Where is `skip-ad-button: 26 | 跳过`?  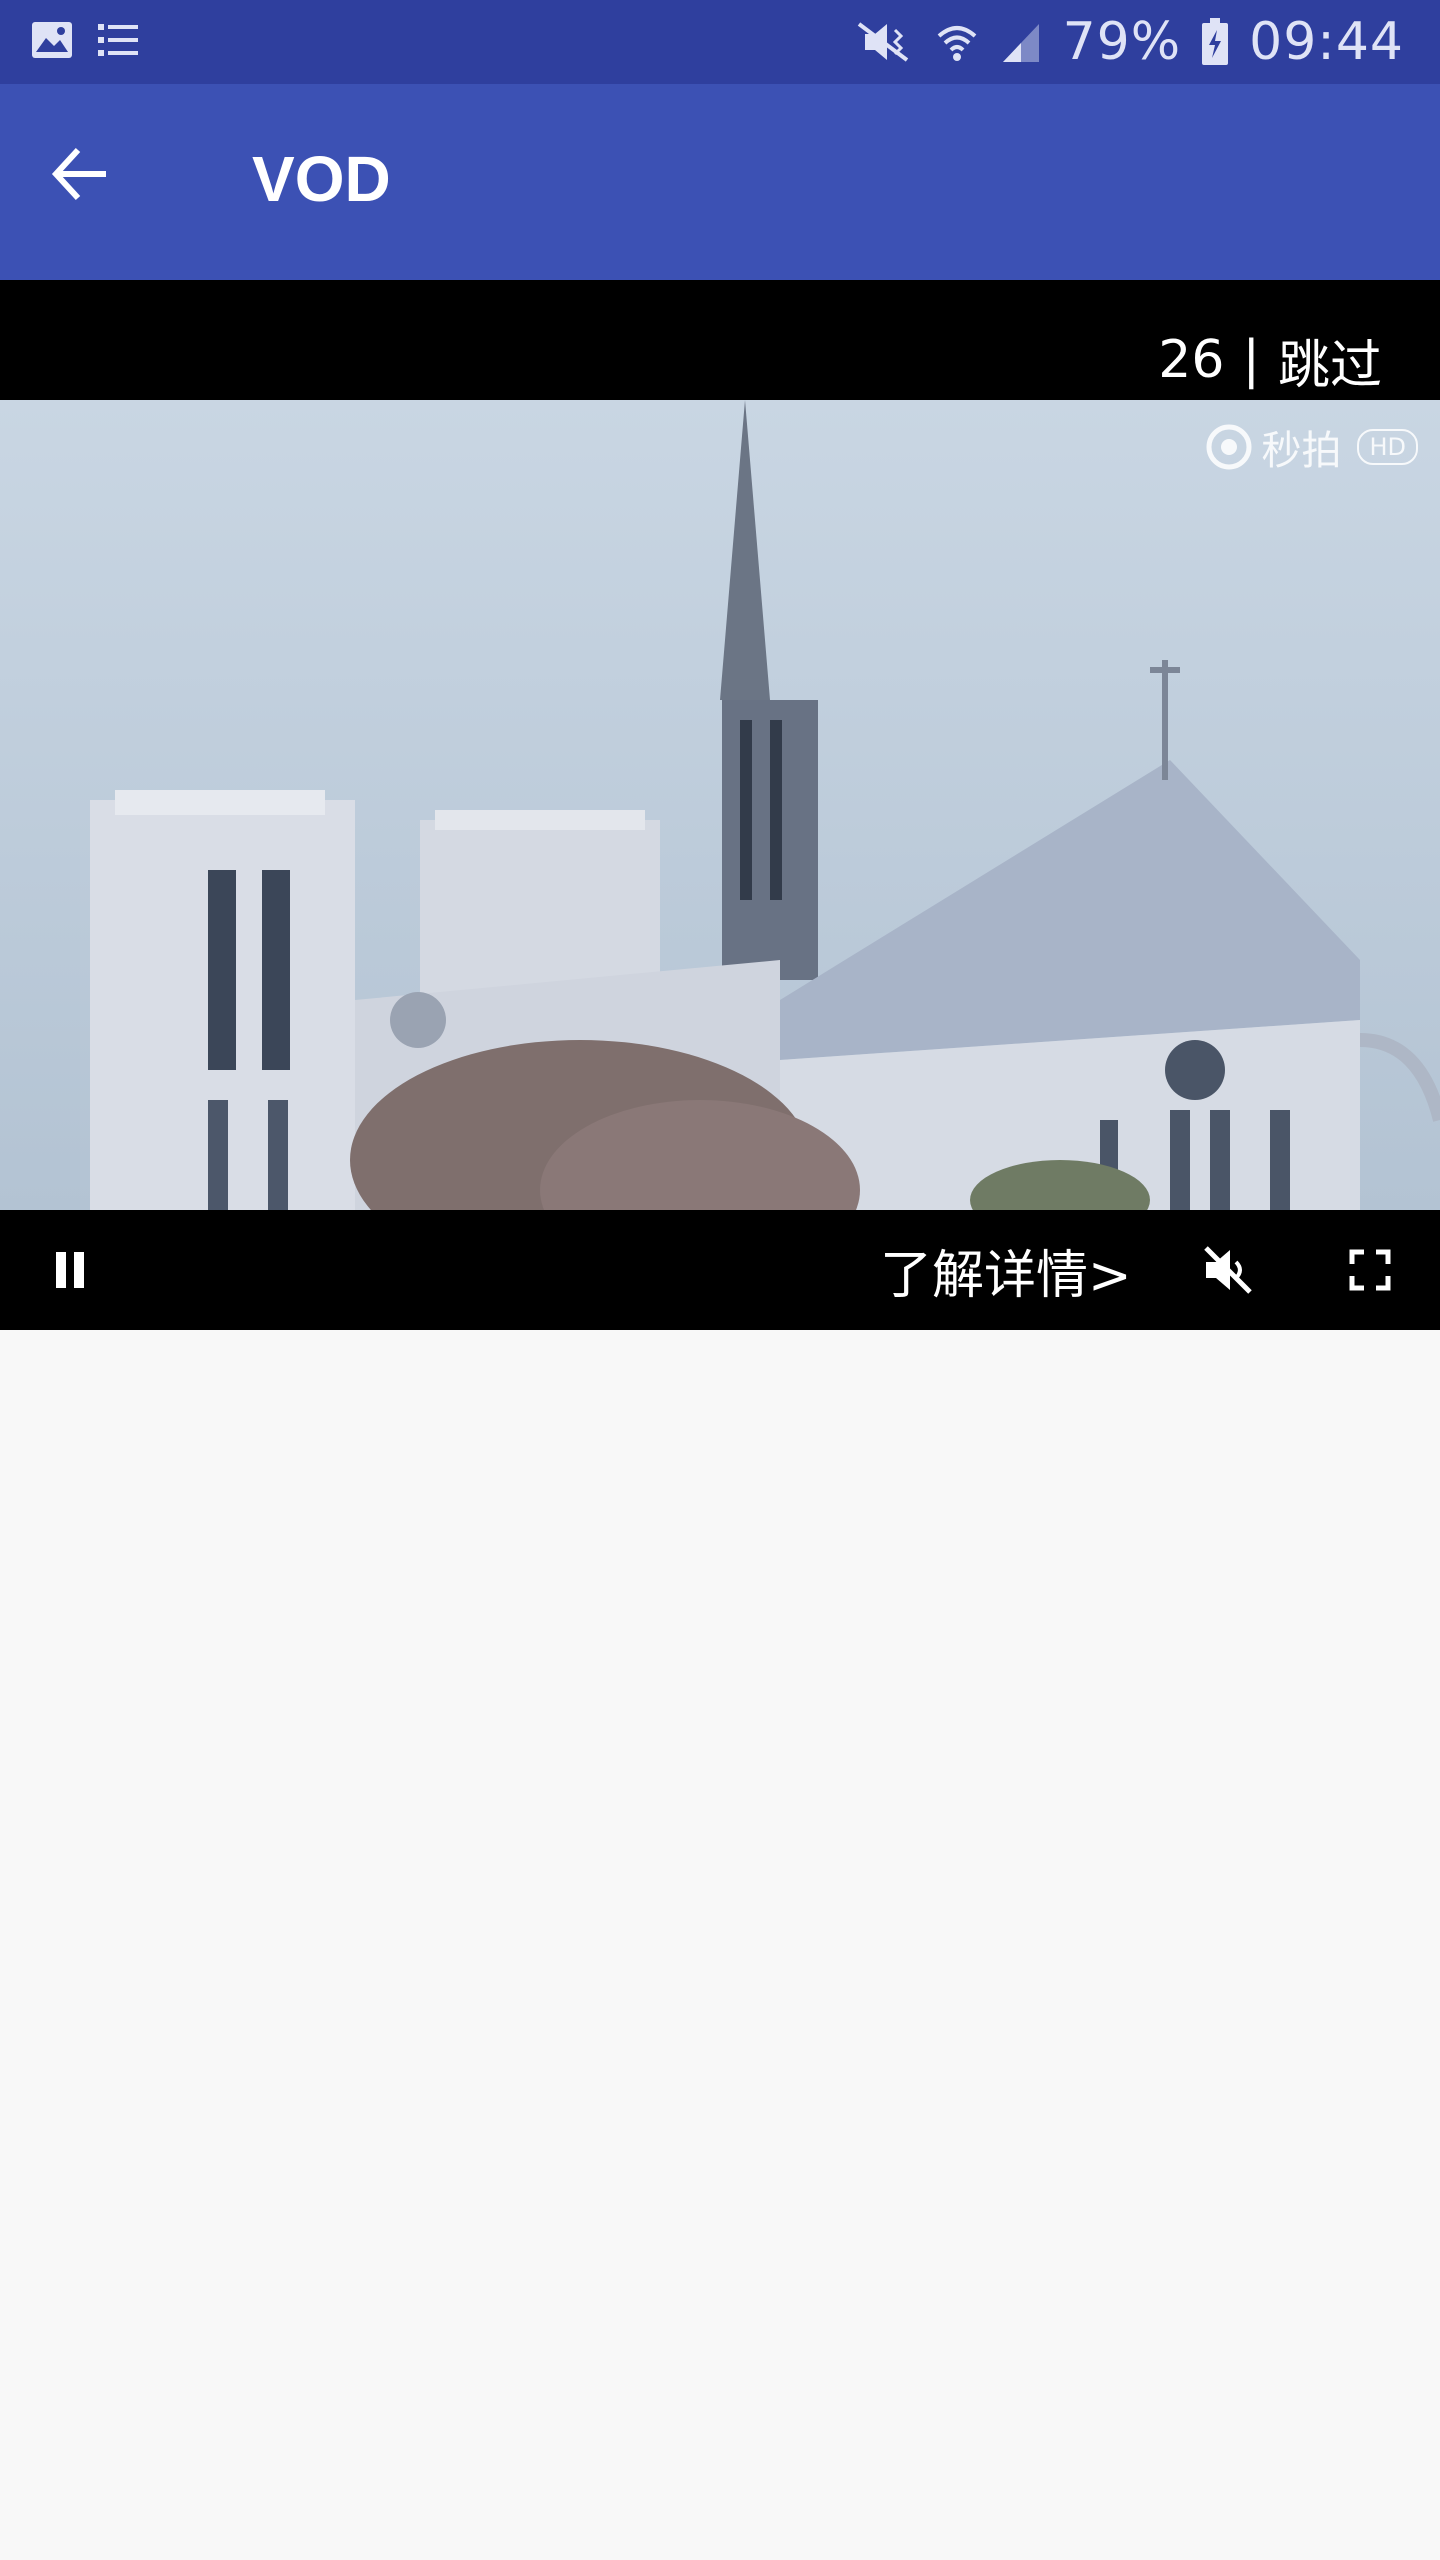 skip-ad-button: 26 | 跳过 is located at coordinates (1270, 360).